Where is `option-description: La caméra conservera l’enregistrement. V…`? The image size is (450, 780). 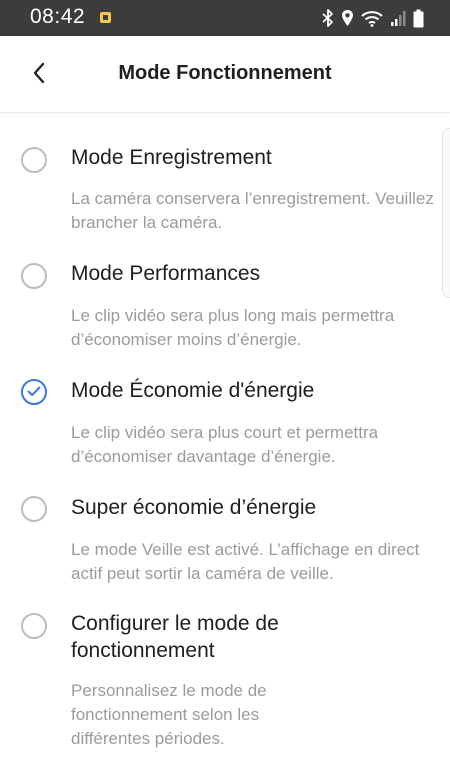
option-description: La caméra conservera l’enregistrement. V… is located at coordinates (252, 210).